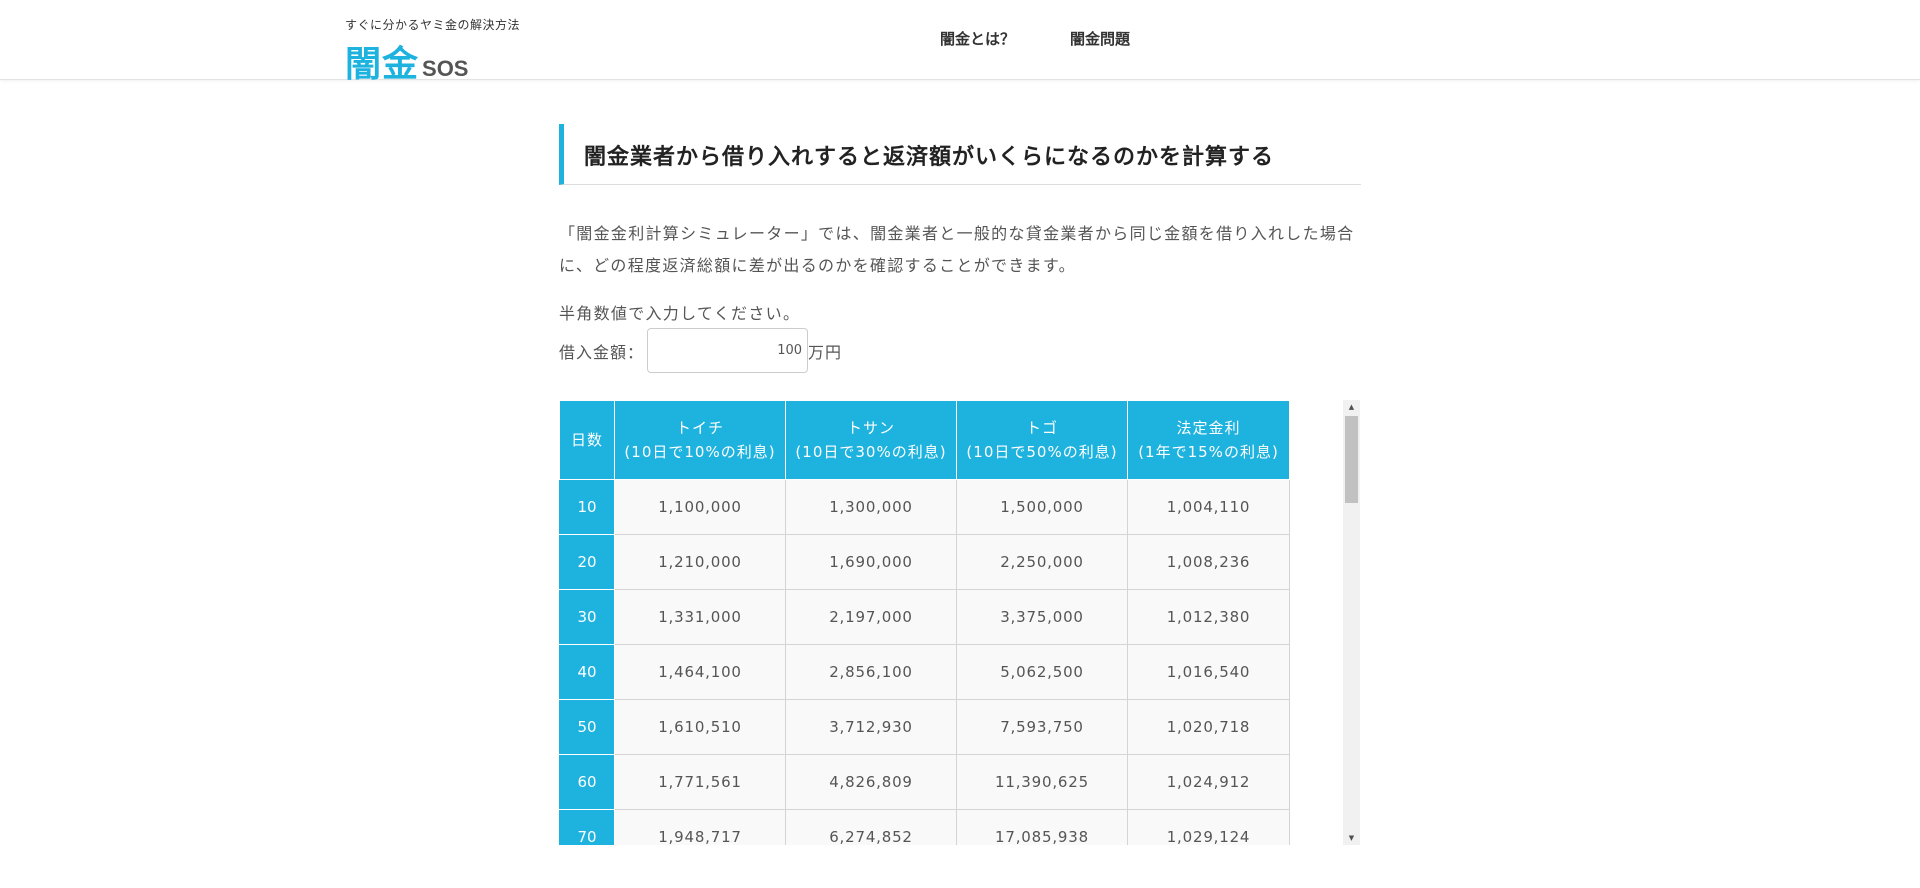 This screenshot has height=888, width=1920. What do you see at coordinates (1351, 459) in the screenshot?
I see `scrollbar-thumb` at bounding box center [1351, 459].